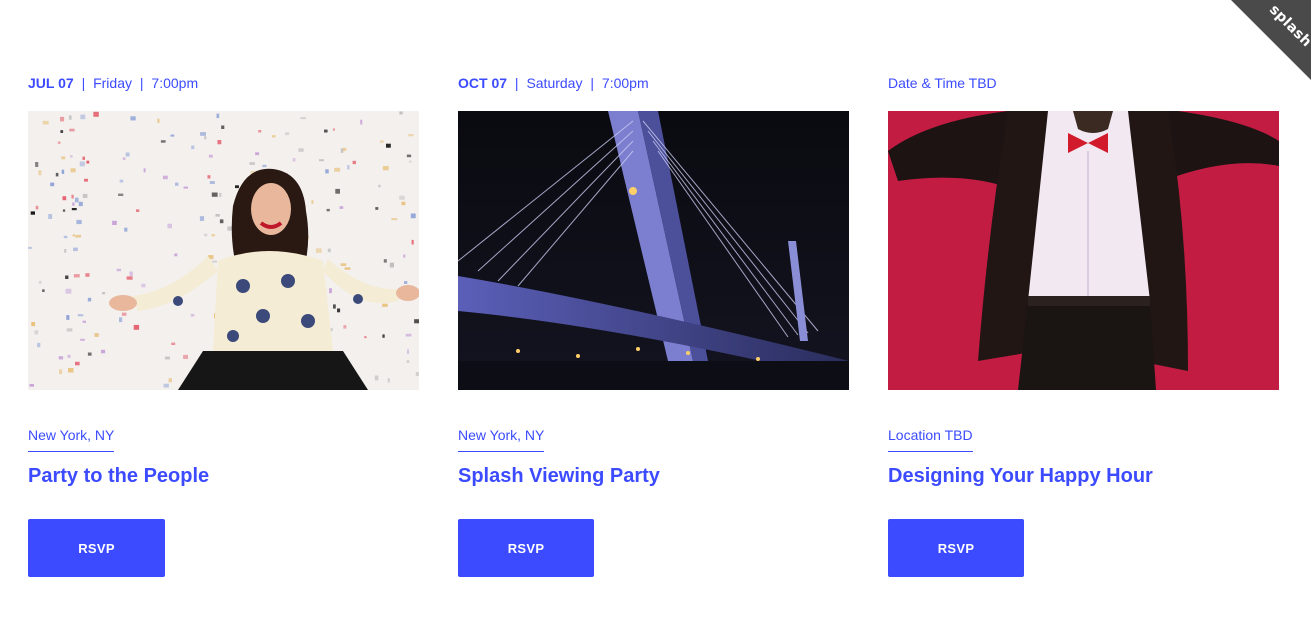 The width and height of the screenshot is (1311, 621). I want to click on event-datetime: Date & Time TBD, so click(942, 83).